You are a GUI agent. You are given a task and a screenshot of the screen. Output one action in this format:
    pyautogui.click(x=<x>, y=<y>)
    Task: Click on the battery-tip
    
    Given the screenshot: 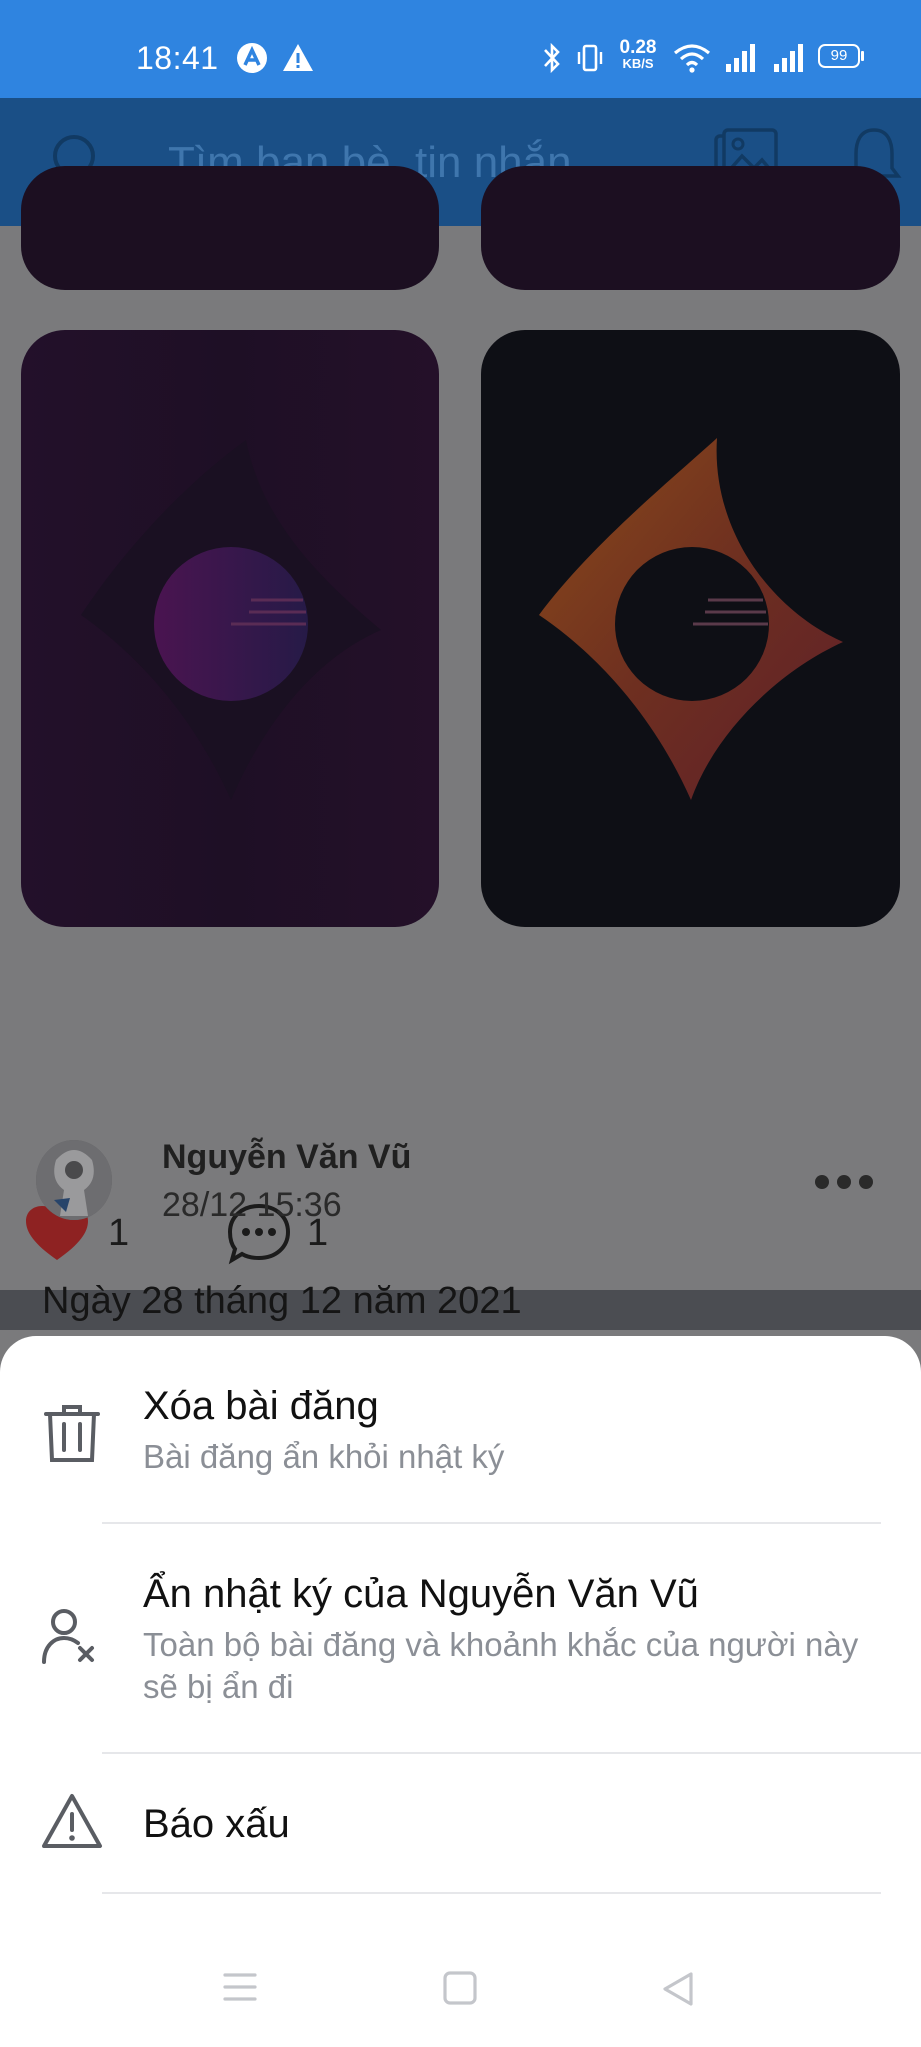 What is the action you would take?
    pyautogui.click(x=862, y=56)
    